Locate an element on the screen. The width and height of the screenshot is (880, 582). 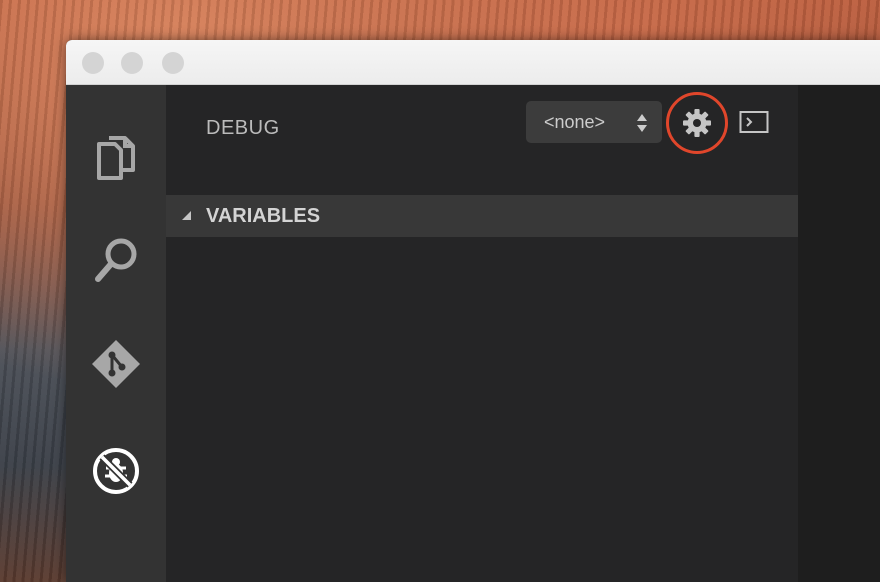
gear-icon is located at coordinates (697, 123).